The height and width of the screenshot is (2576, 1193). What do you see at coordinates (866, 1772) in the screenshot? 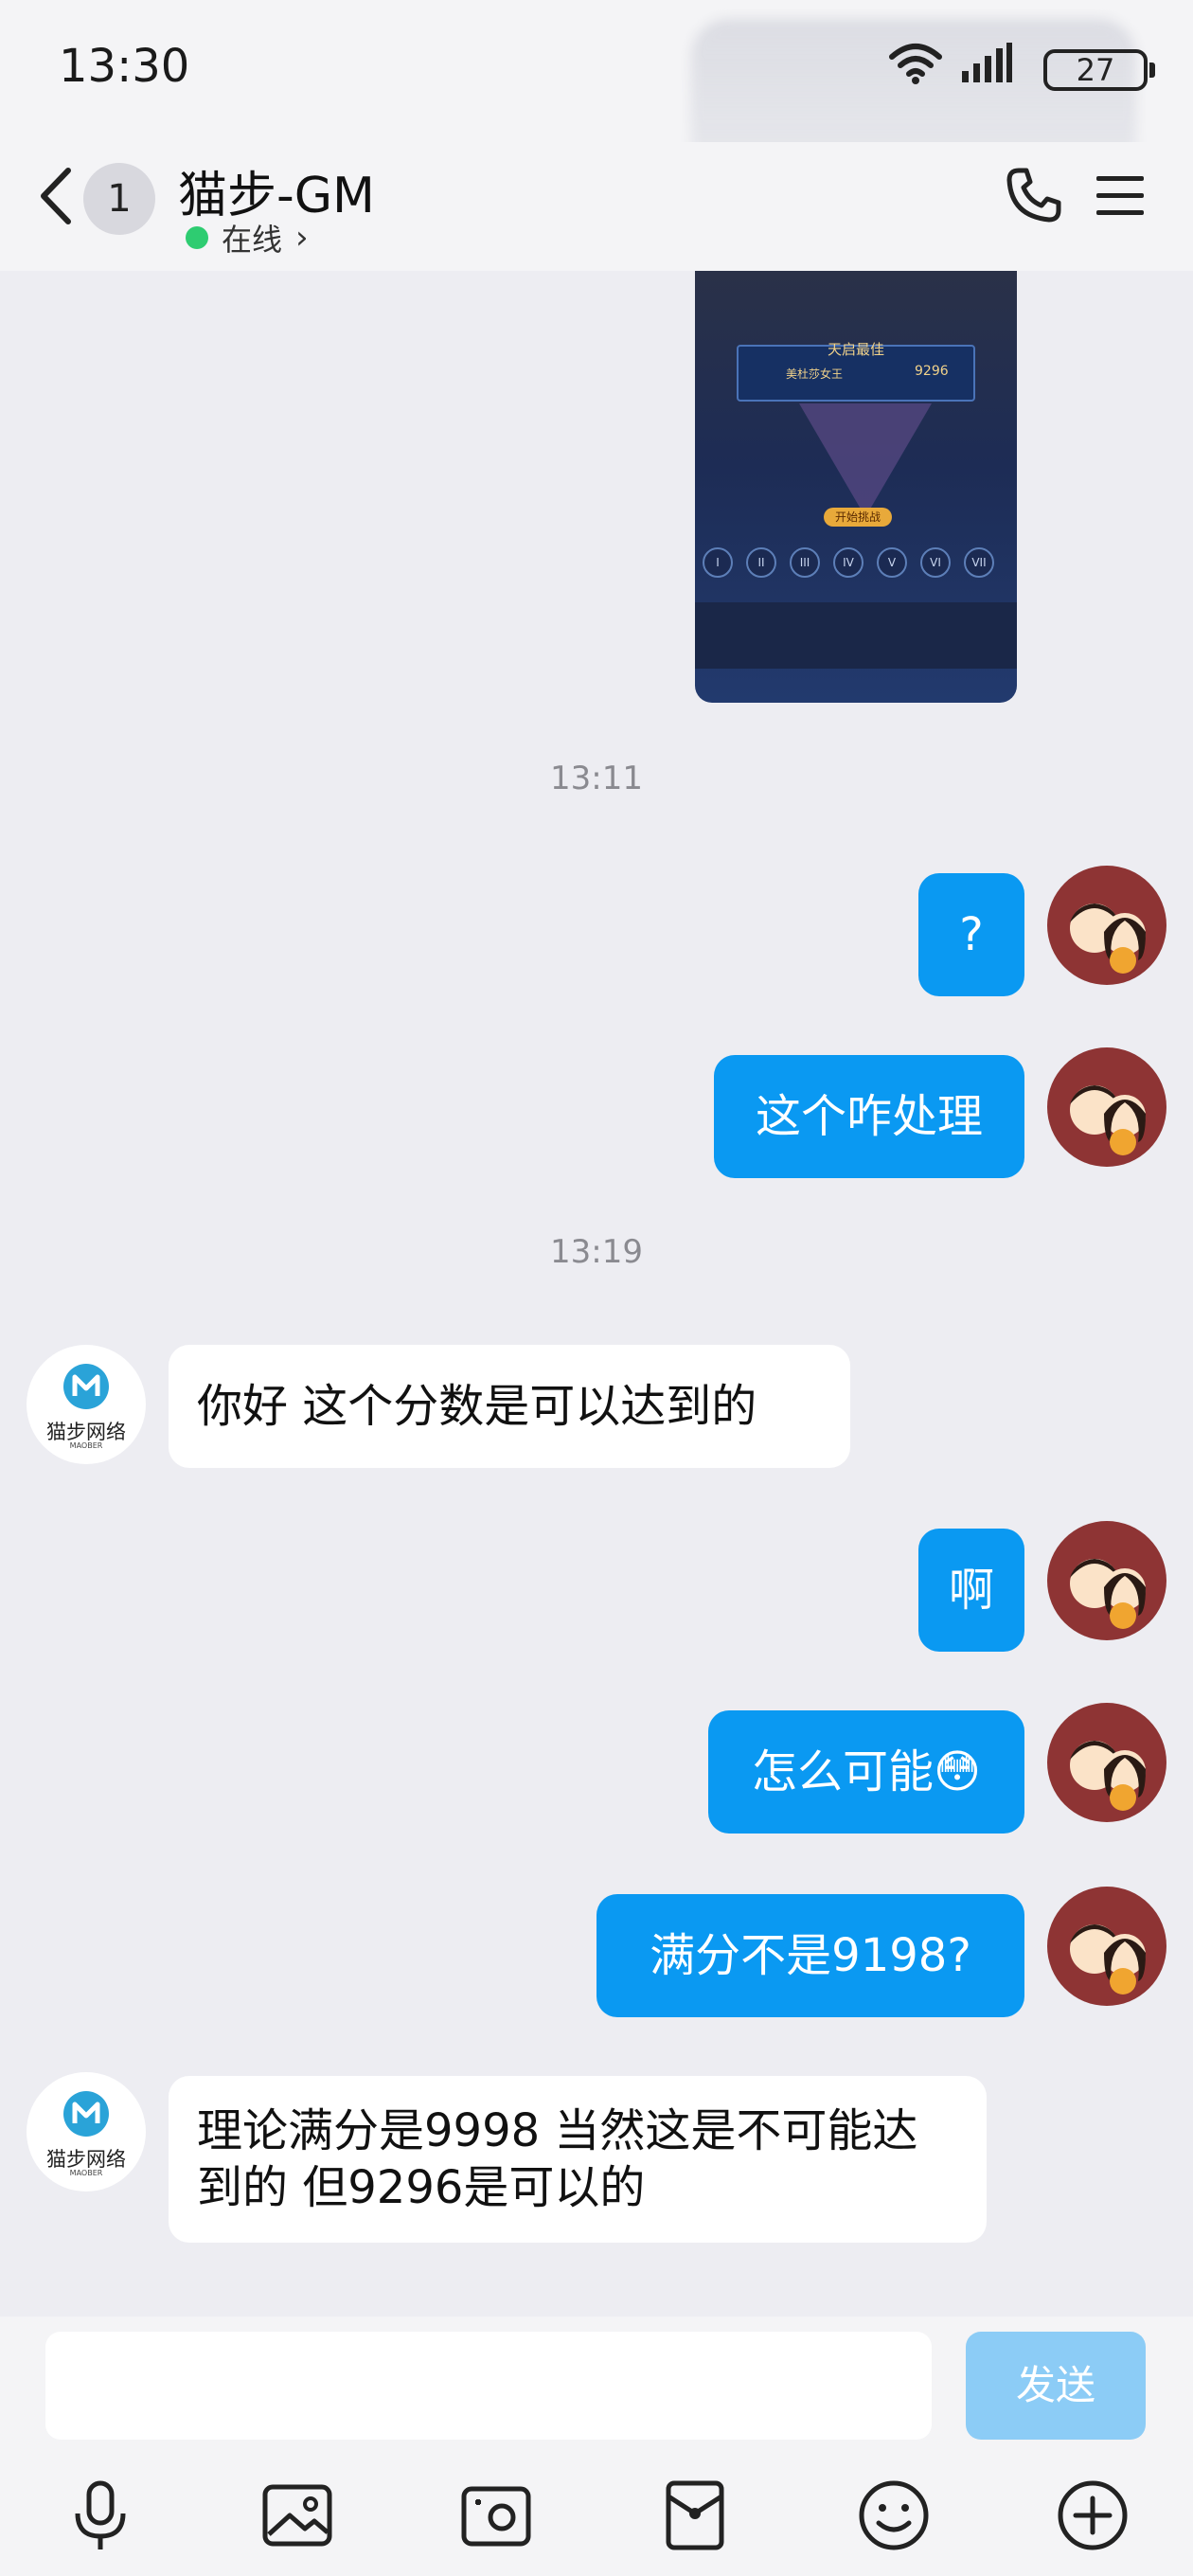
I see `message-bubble-sent: 怎么可能😳` at bounding box center [866, 1772].